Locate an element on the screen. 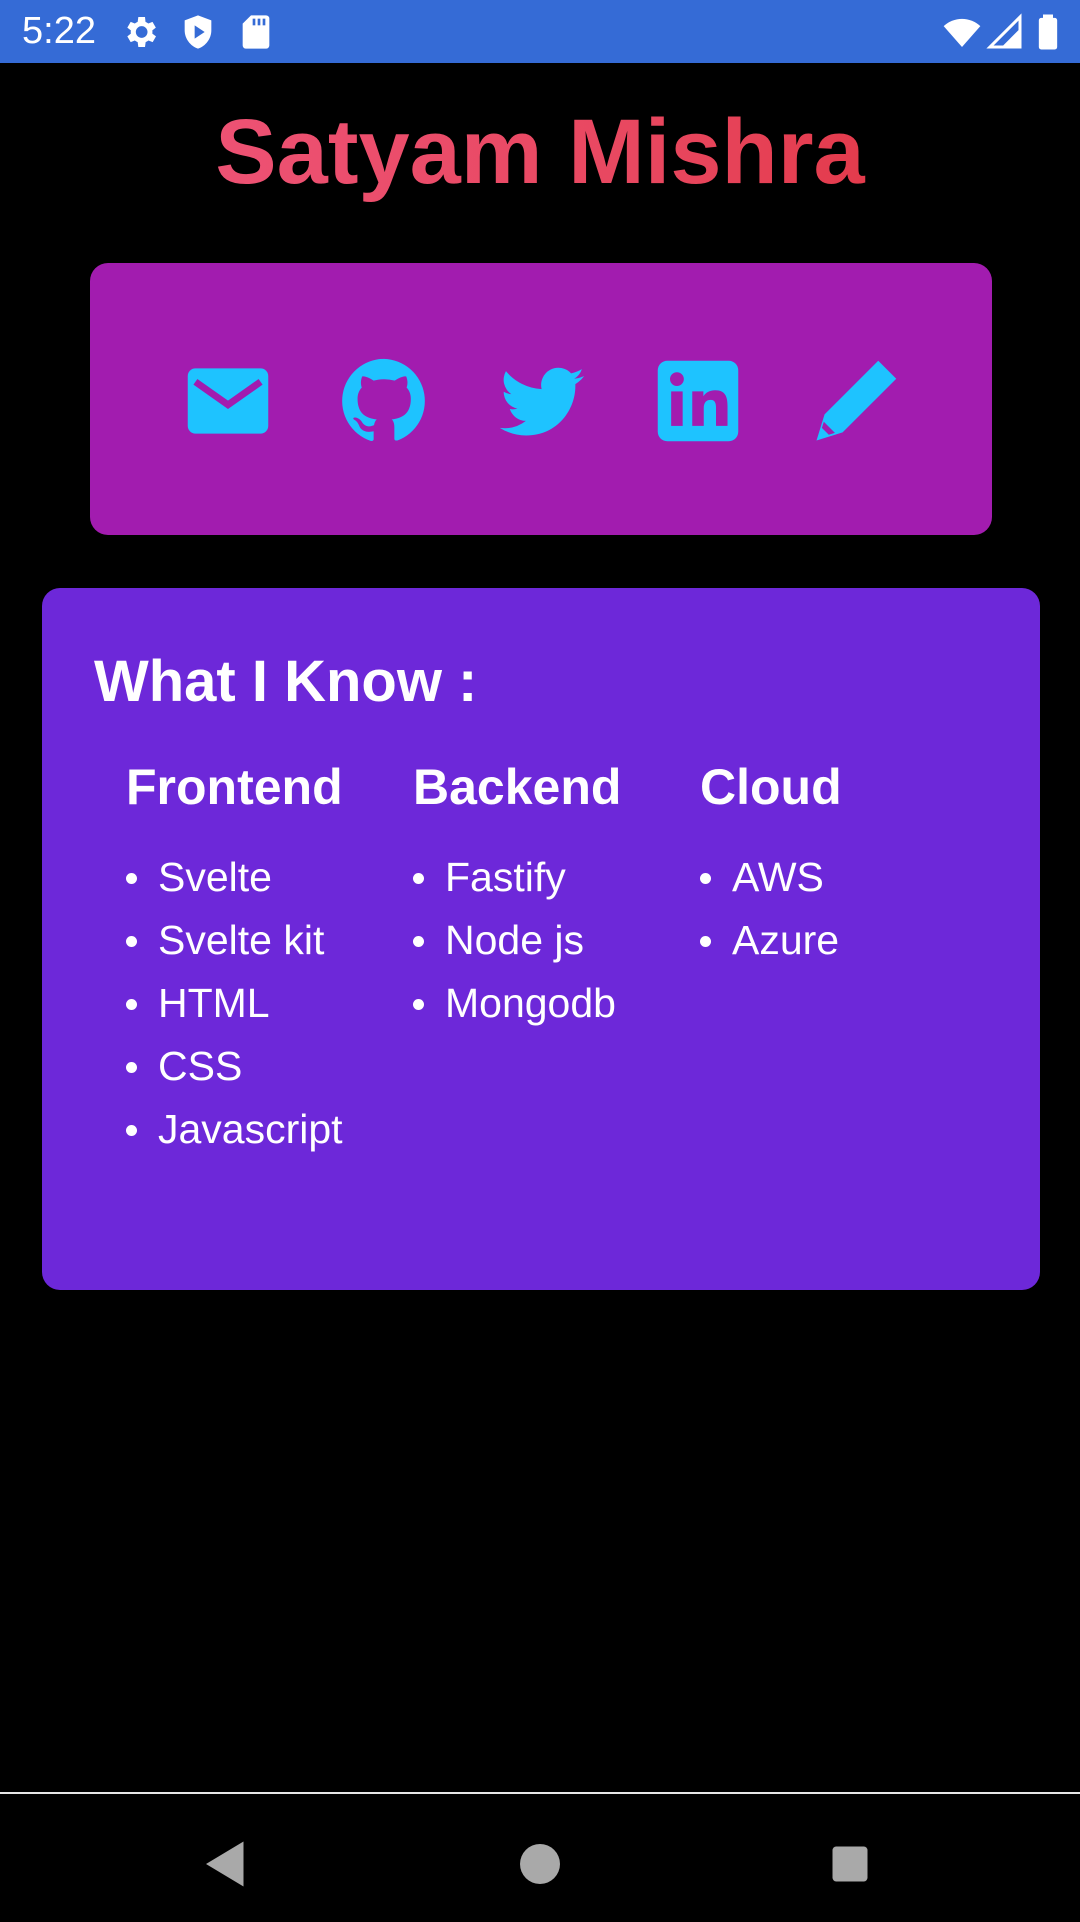  back-icon is located at coordinates (226, 1864).